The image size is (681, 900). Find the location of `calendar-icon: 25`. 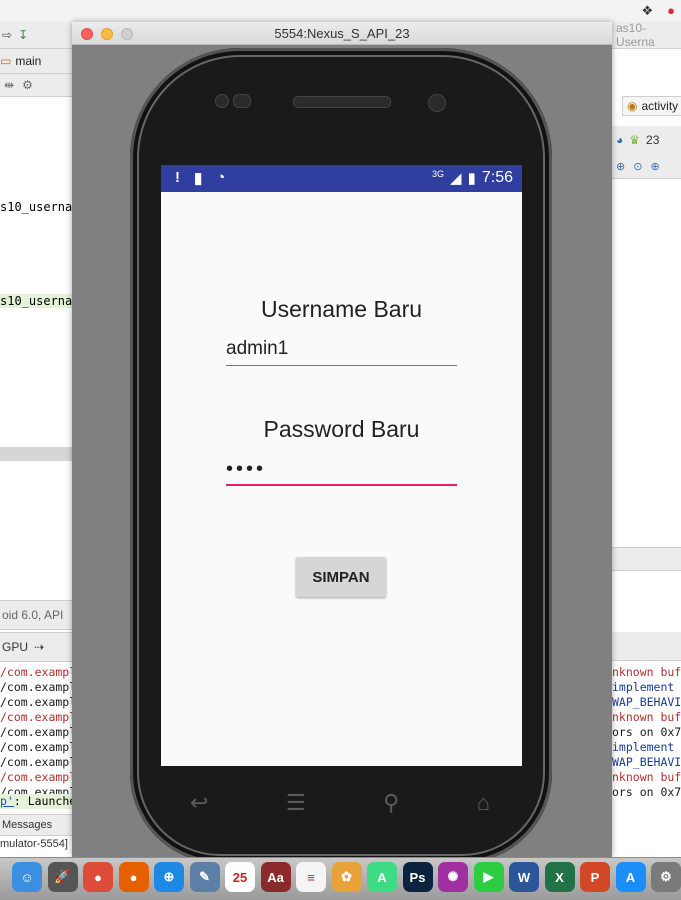

calendar-icon: 25 is located at coordinates (240, 877).